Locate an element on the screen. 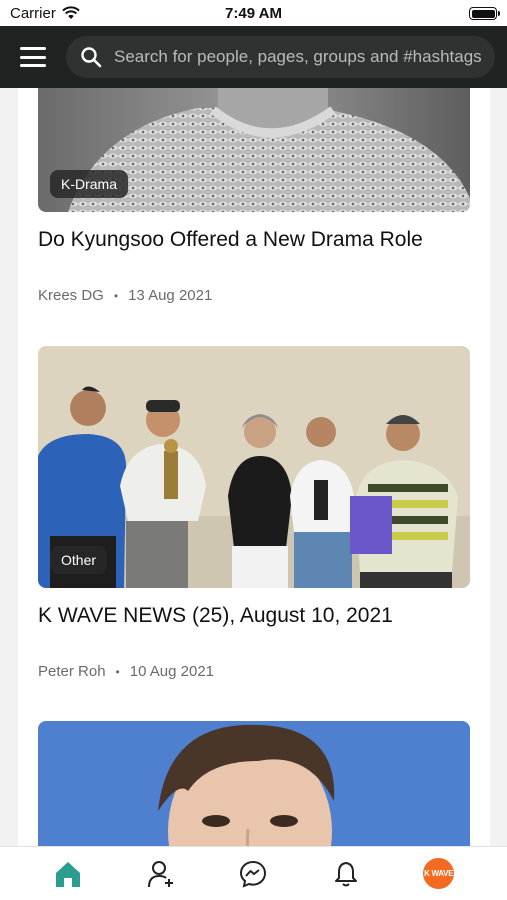 The width and height of the screenshot is (507, 900). search-bar is located at coordinates (280, 57).